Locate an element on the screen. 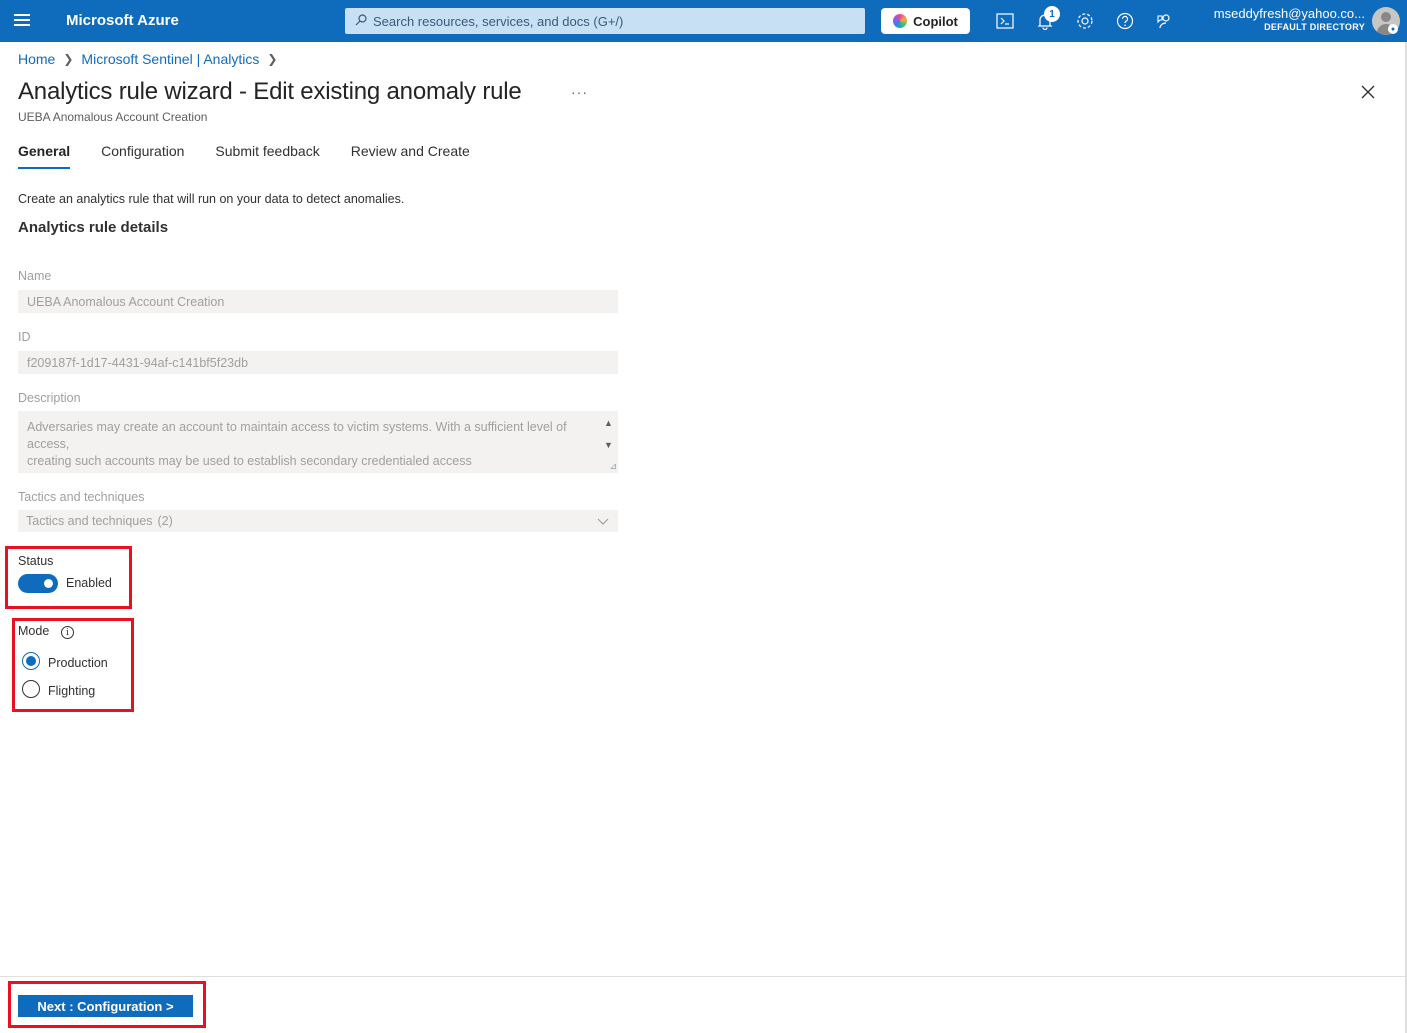 Image resolution: width=1407 pixels, height=1033 pixels. radio-flighting is located at coordinates (31, 689).